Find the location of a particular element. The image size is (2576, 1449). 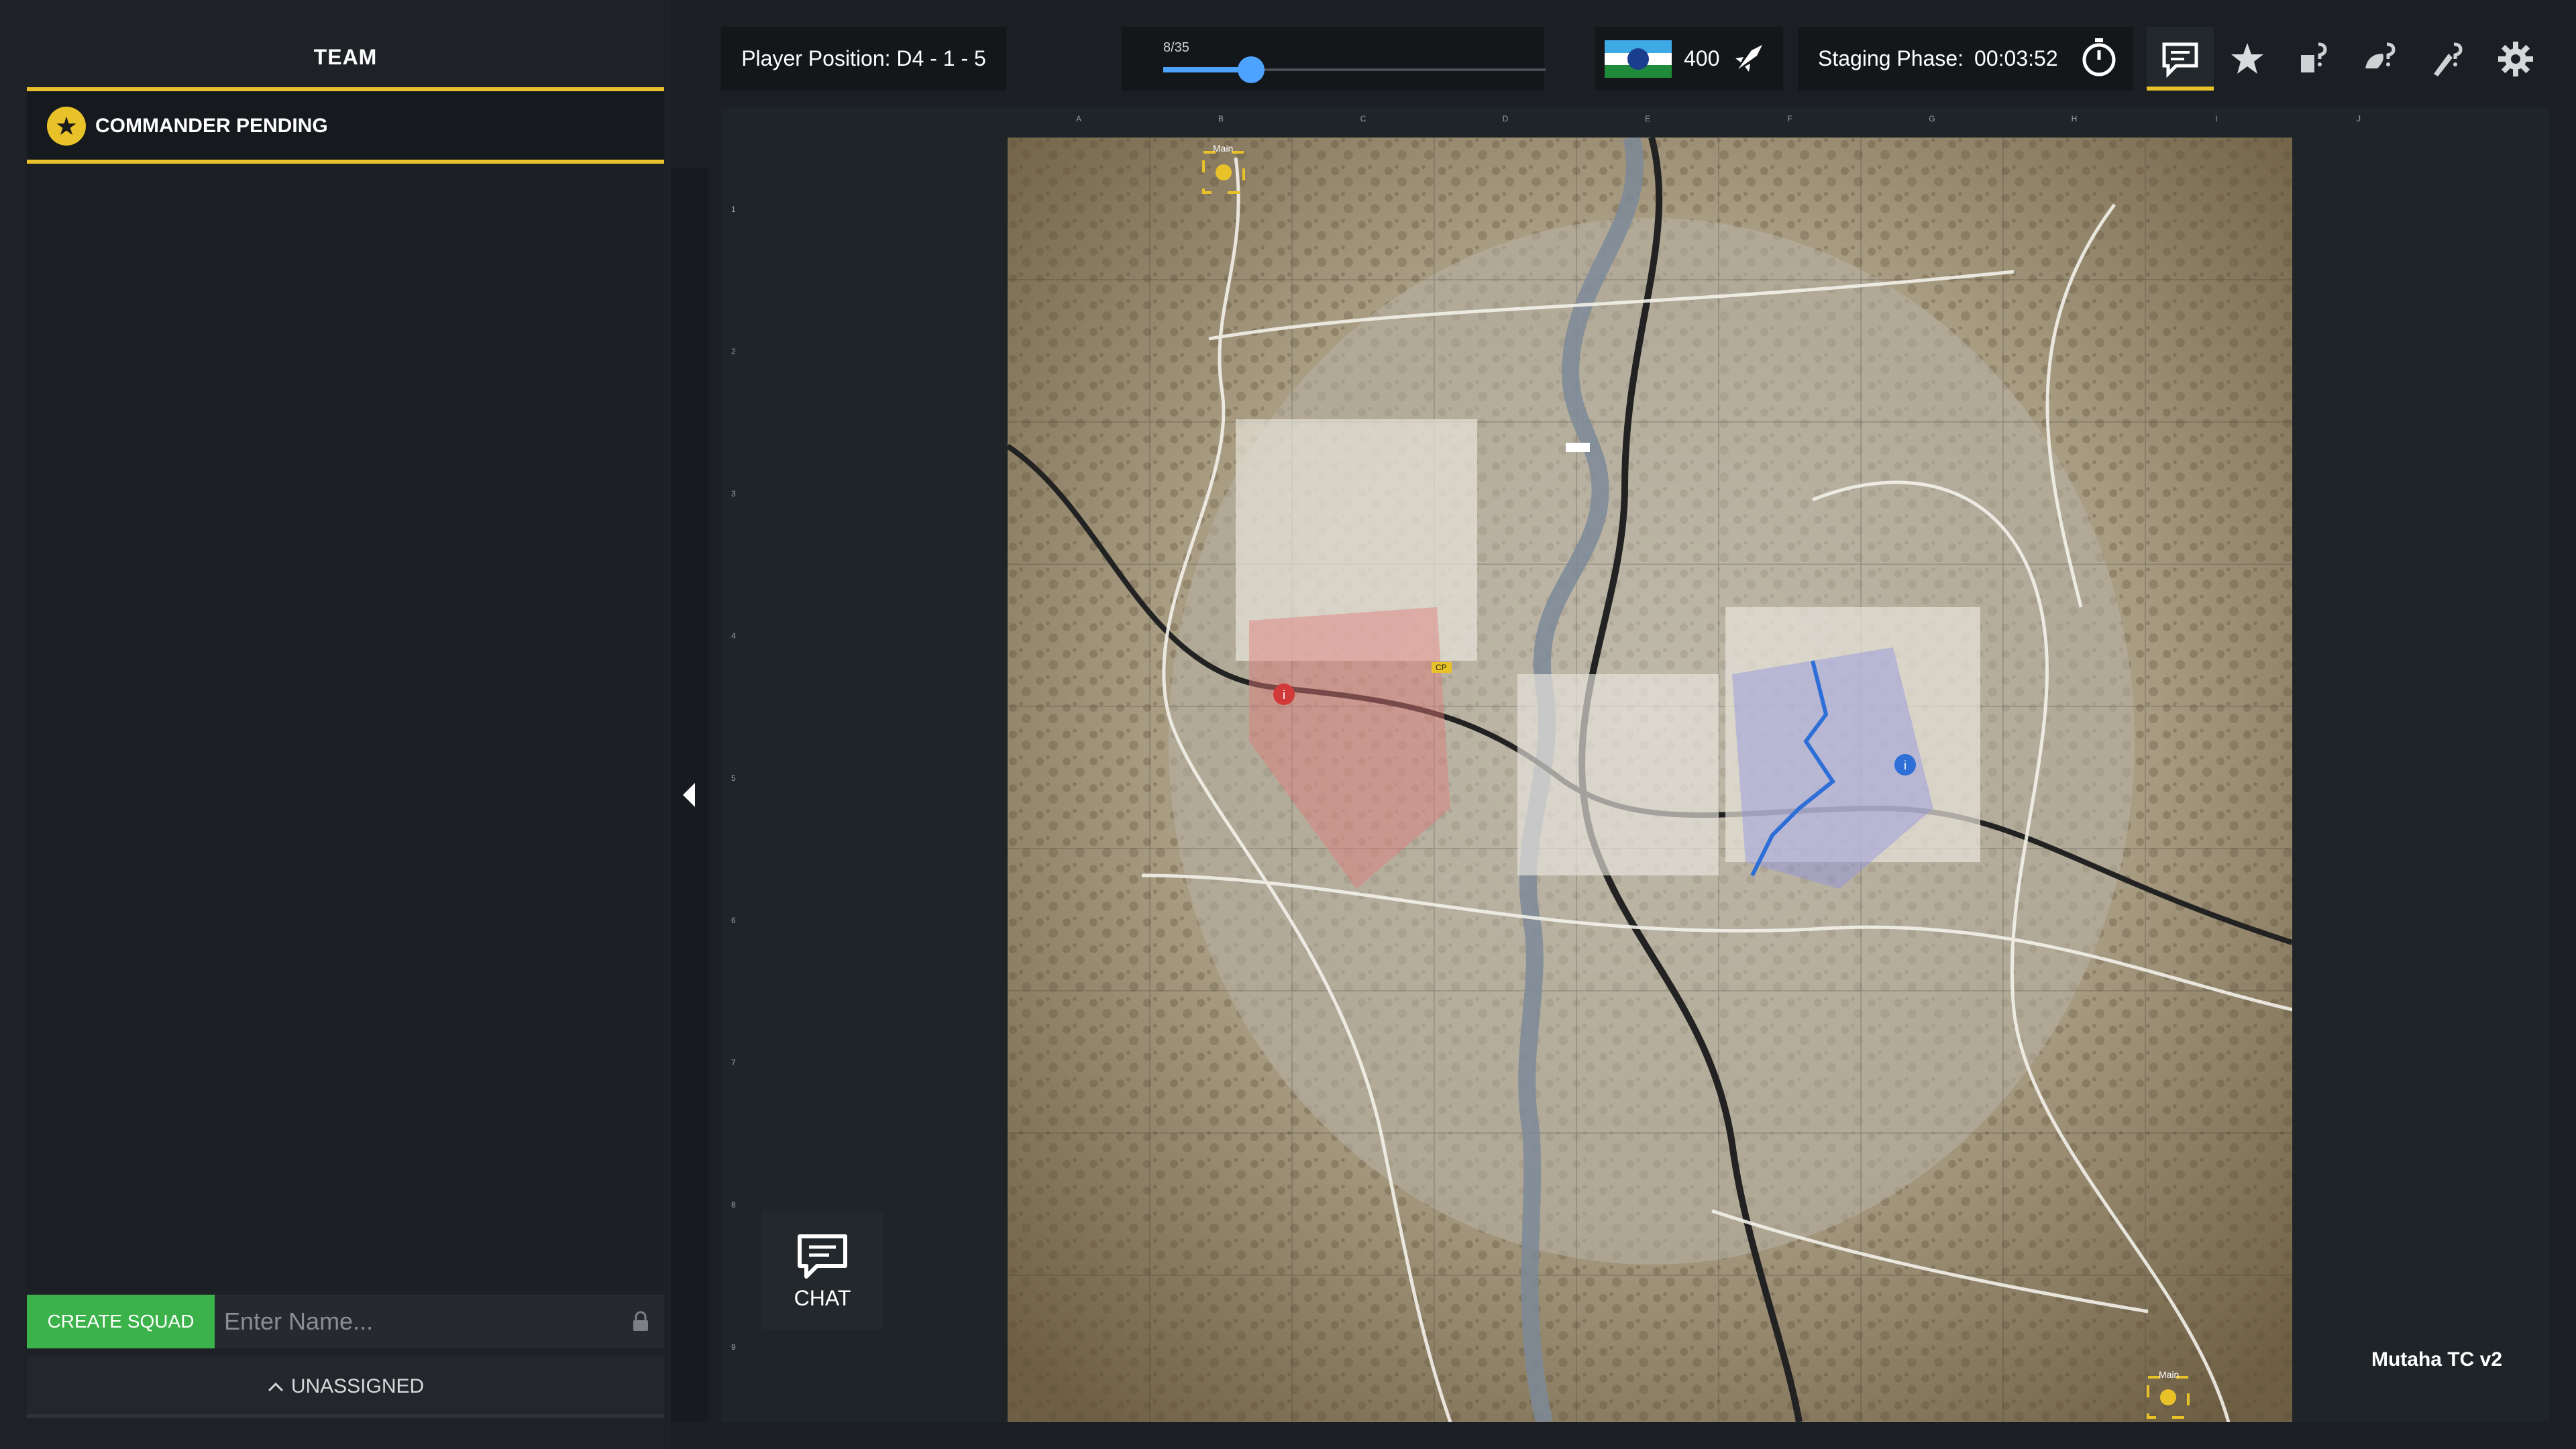

slider-label: 8/35 is located at coordinates (1176, 47).